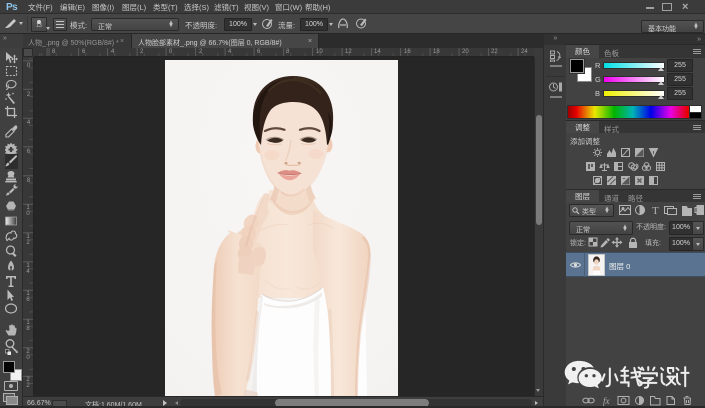 This screenshot has height=408, width=705. I want to click on svg-text: T, so click(655, 210).